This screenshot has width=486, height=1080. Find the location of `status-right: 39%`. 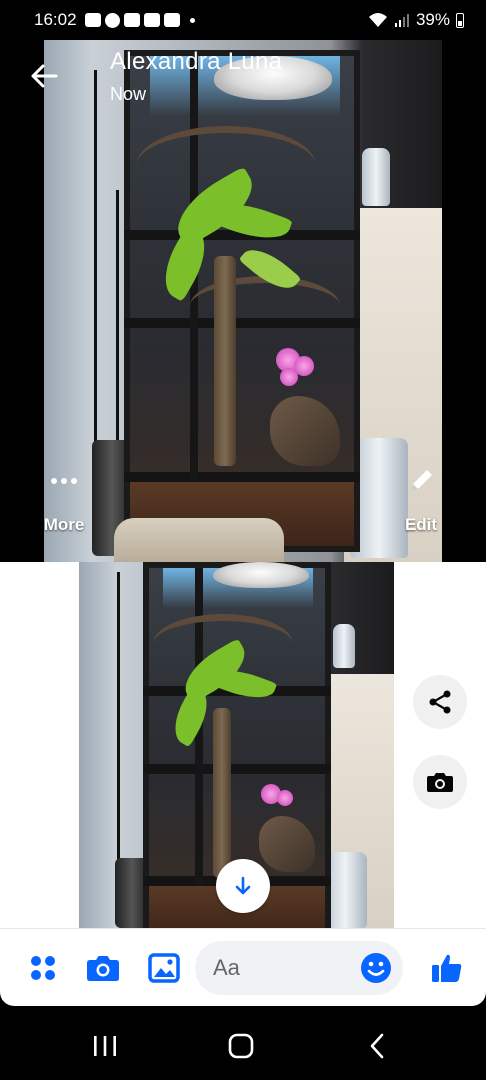

status-right: 39% is located at coordinates (416, 20).